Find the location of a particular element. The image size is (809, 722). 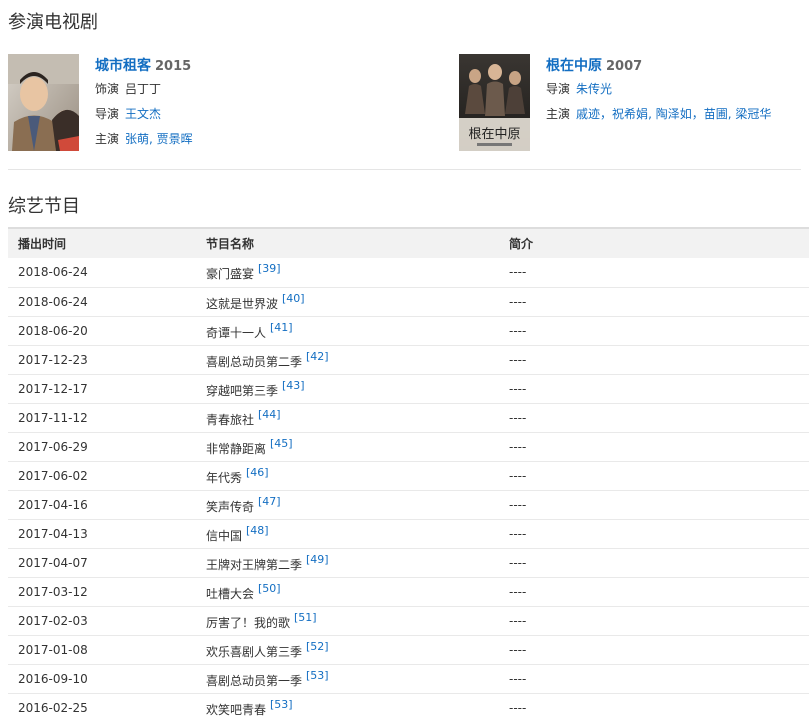

drama-year: 2015 is located at coordinates (173, 66).